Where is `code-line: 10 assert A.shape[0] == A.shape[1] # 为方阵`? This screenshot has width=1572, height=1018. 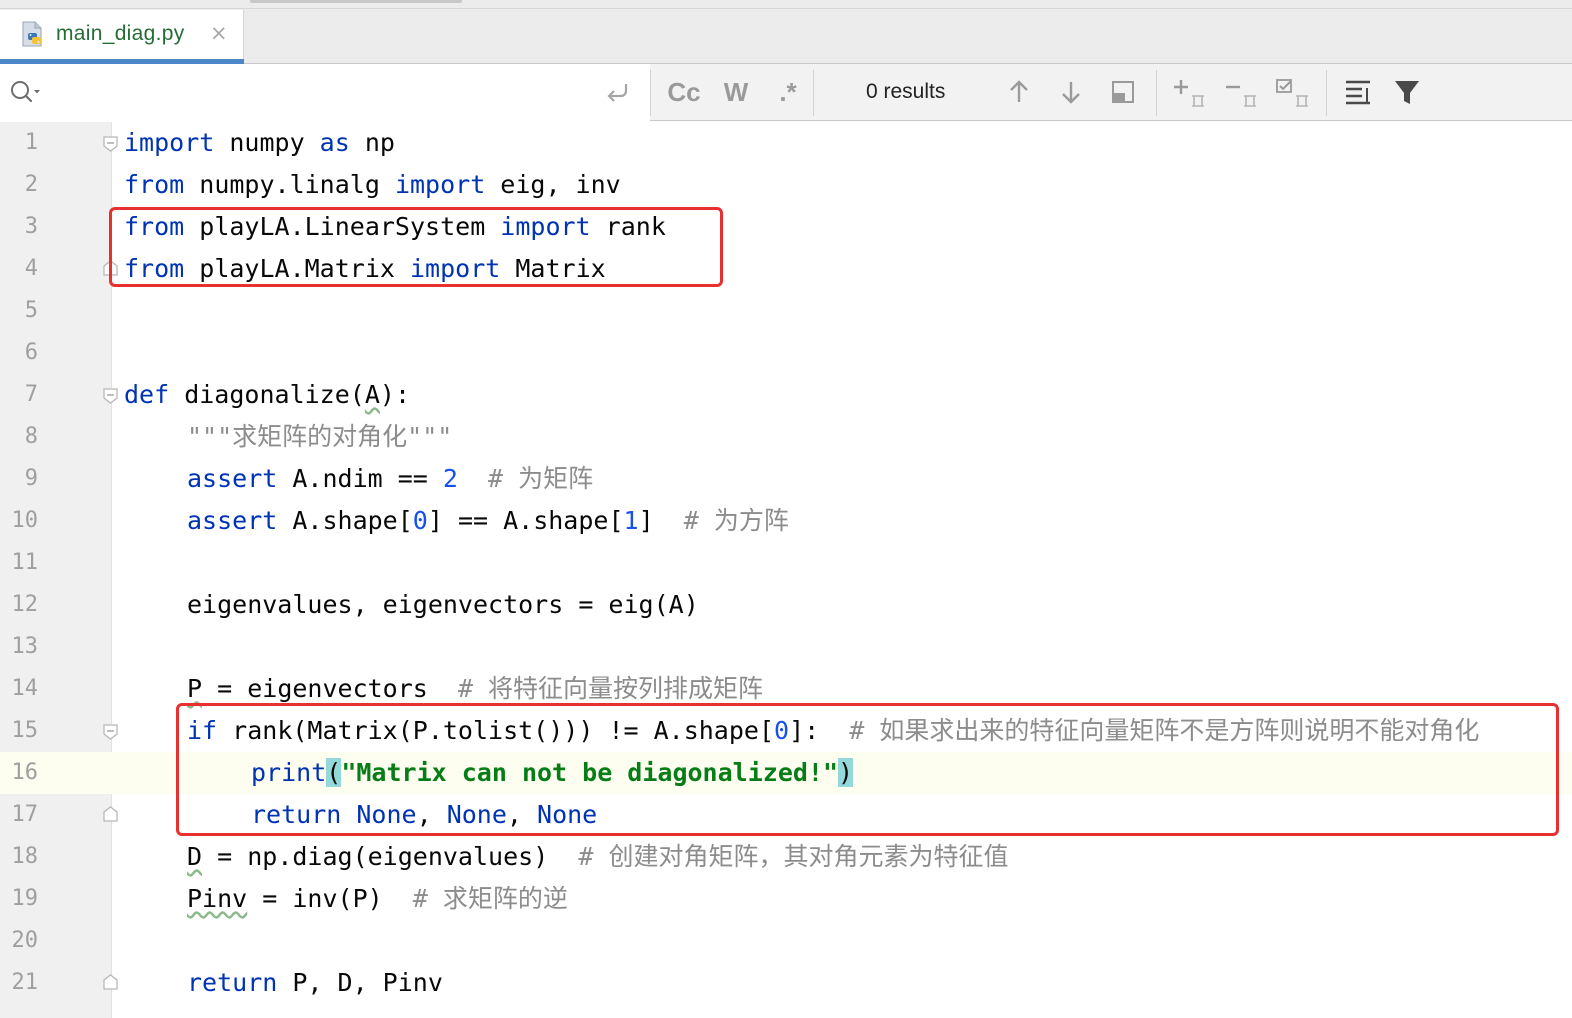 code-line: 10 assert A.shape[0] == A.shape[1] # 为方阵 is located at coordinates (786, 521).